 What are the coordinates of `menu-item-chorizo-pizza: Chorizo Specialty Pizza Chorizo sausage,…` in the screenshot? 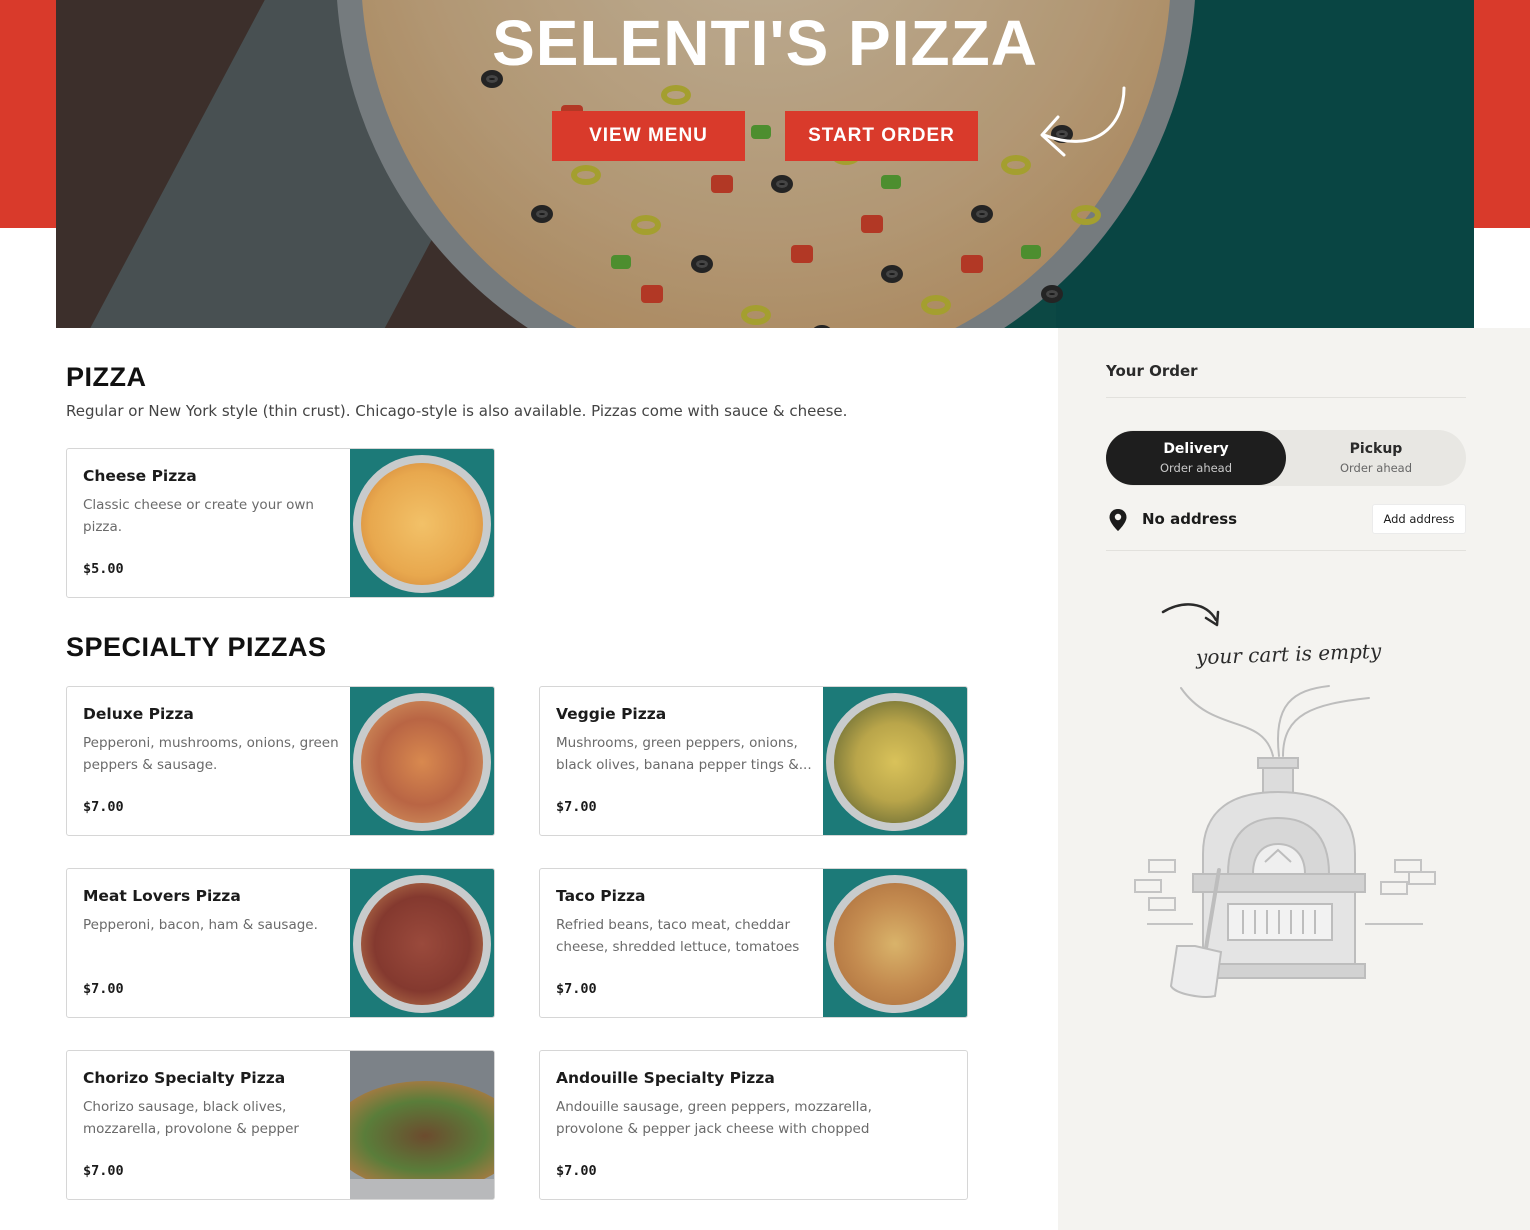 It's located at (280, 1125).